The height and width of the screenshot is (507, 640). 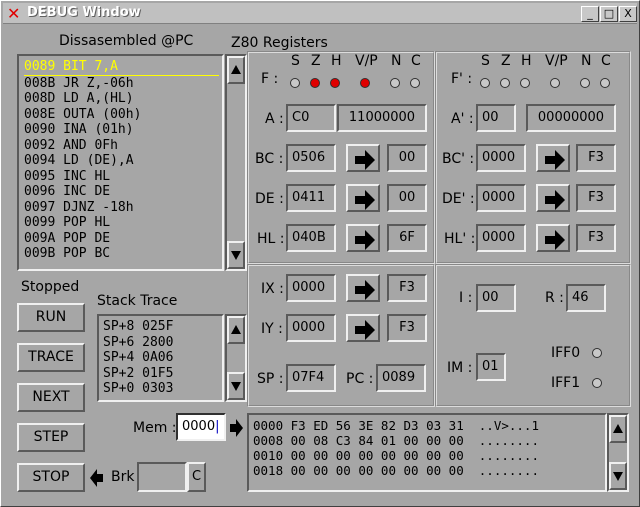 I want to click on de2-deref-button, so click(x=553, y=198).